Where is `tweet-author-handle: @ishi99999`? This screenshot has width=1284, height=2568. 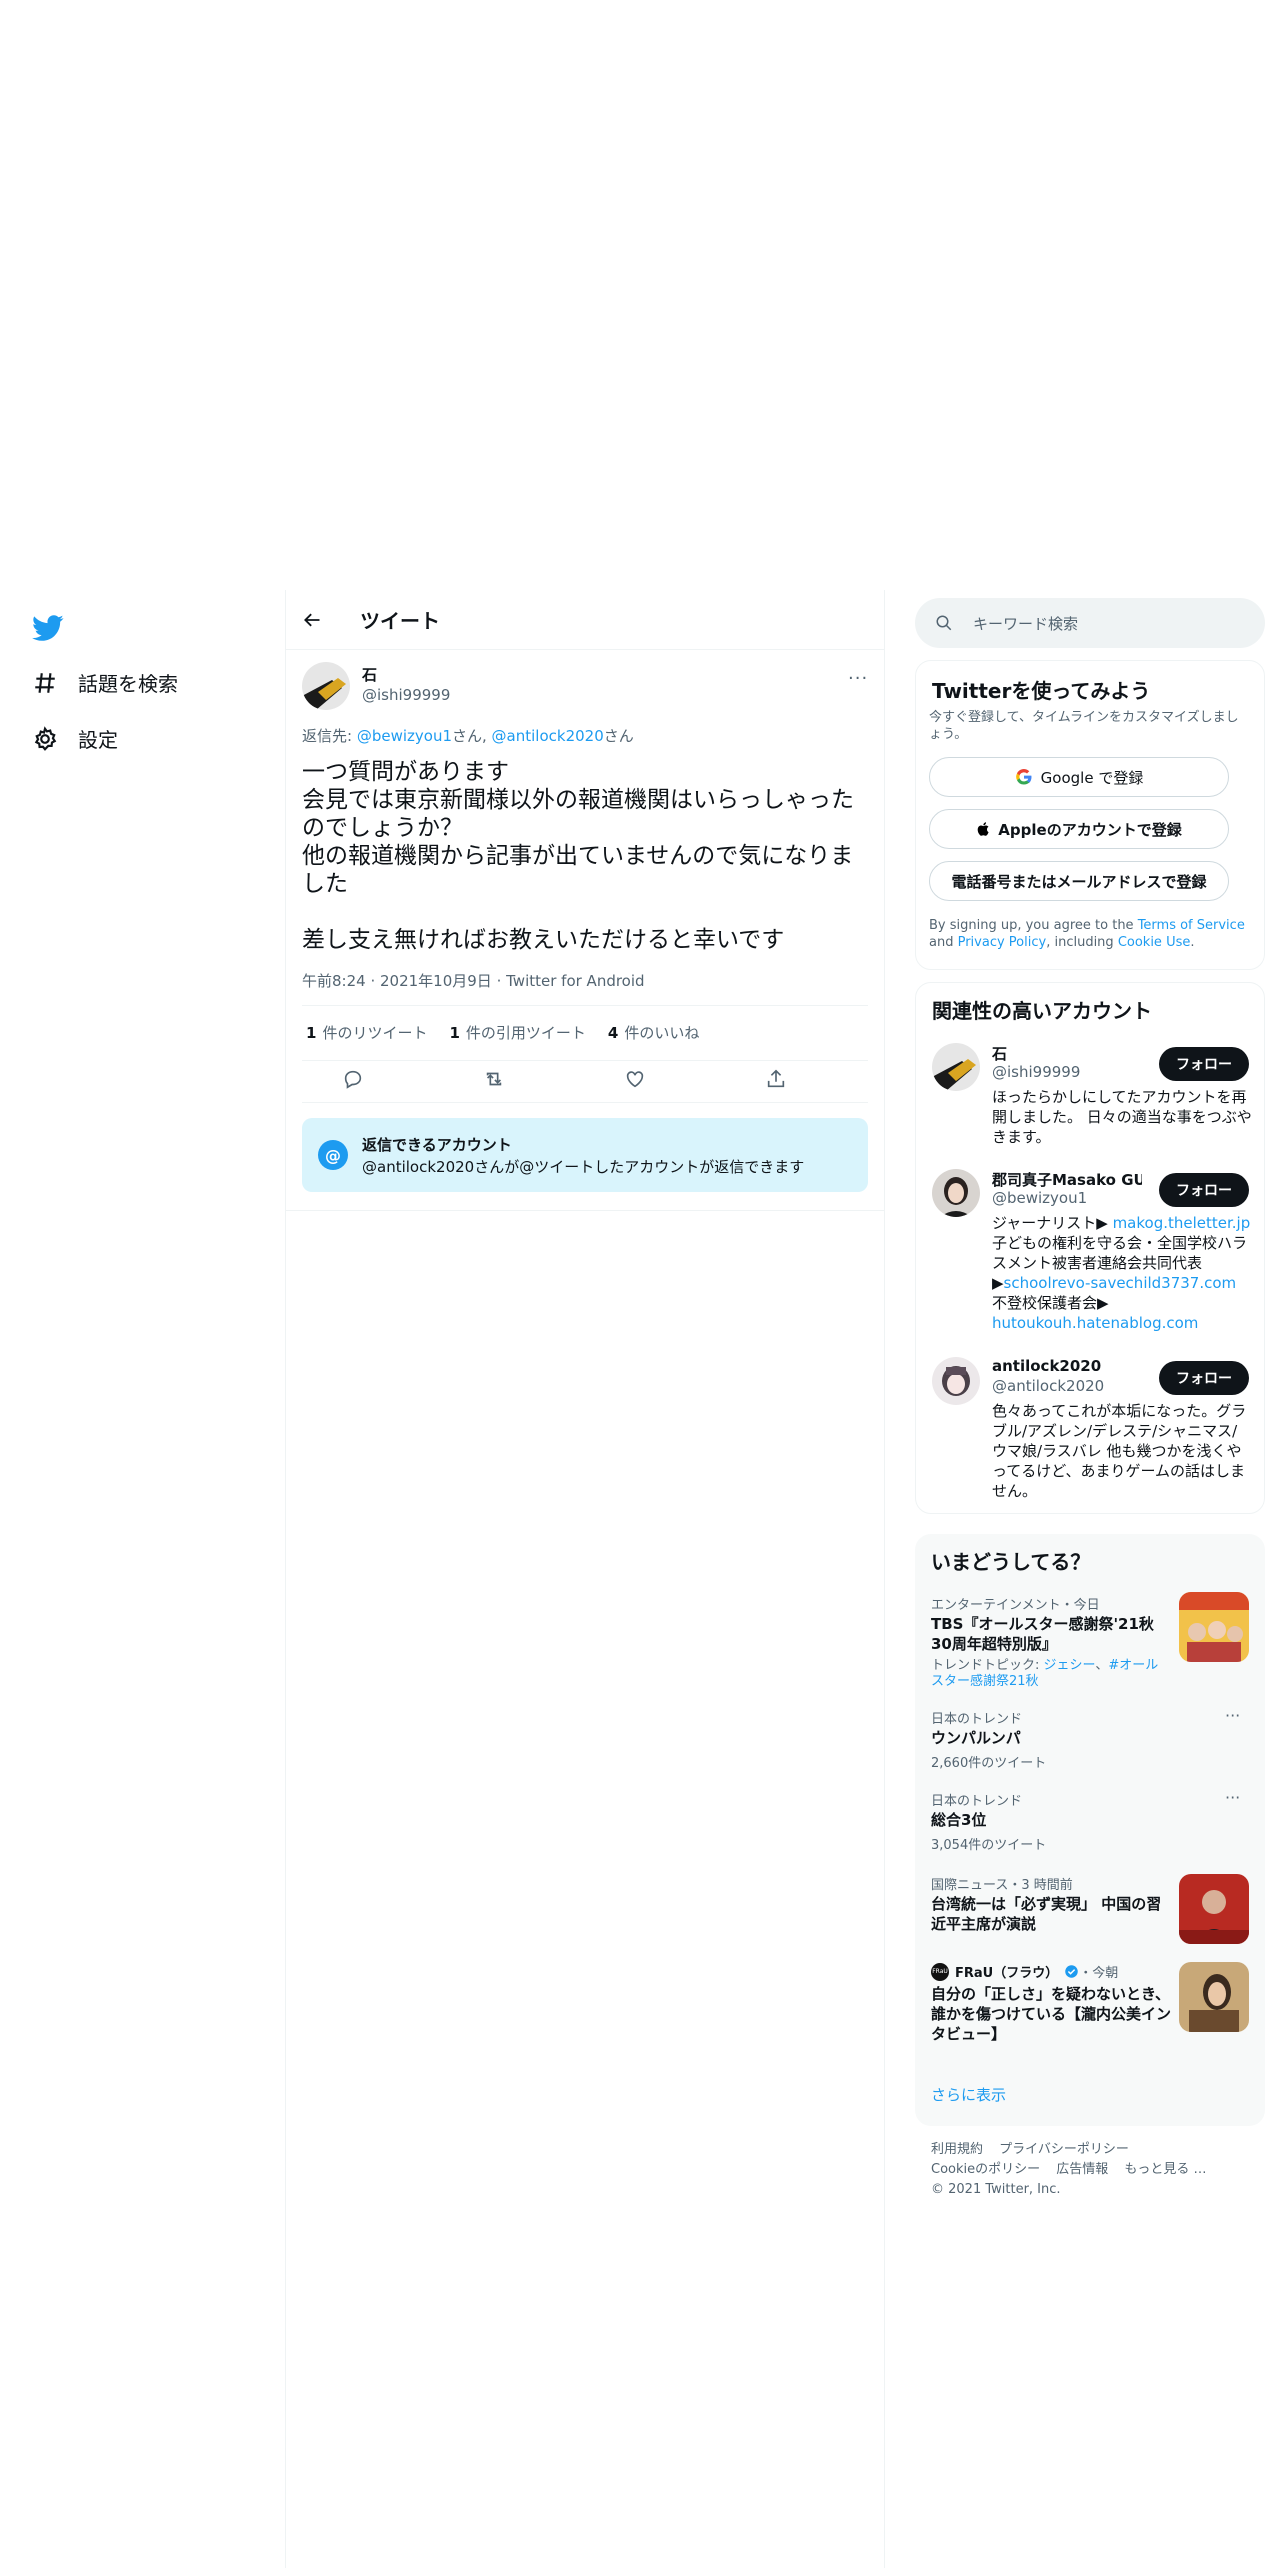
tweet-author-handle: @ishi99999 is located at coordinates (406, 695).